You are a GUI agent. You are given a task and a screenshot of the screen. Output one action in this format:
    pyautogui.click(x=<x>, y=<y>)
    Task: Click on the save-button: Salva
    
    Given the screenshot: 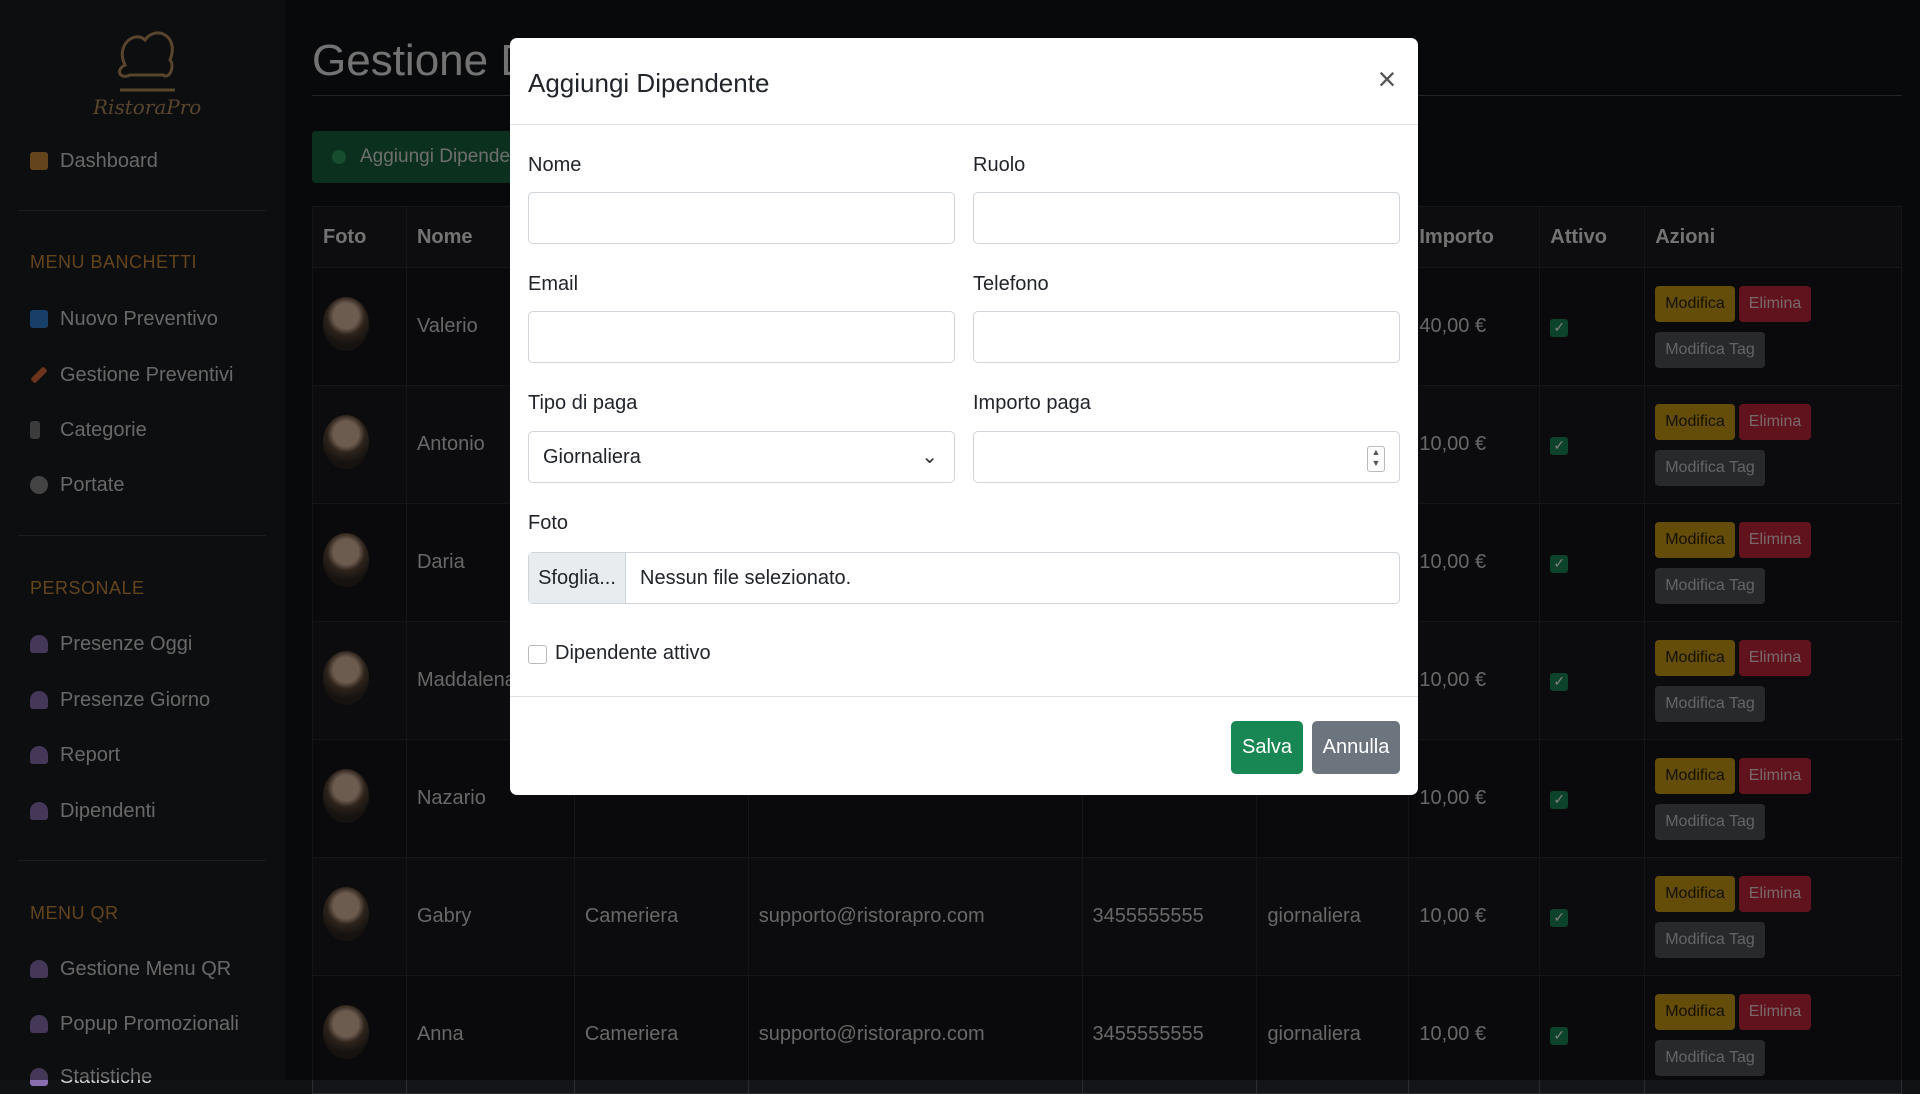 What is the action you would take?
    pyautogui.click(x=1267, y=747)
    